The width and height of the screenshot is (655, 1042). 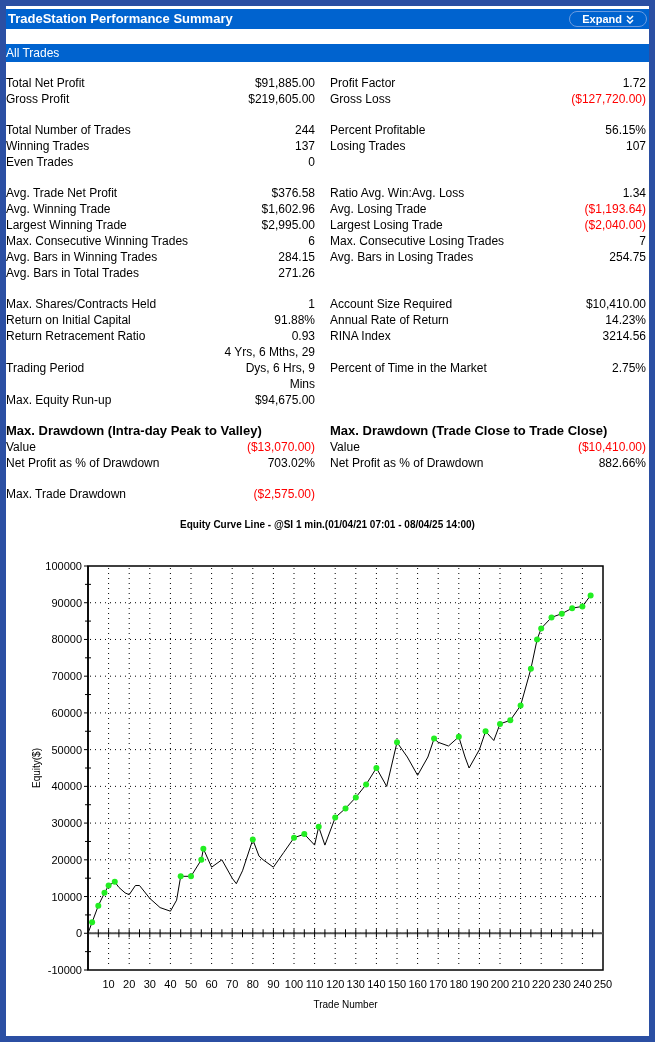 I want to click on stat-value: 254.75, so click(x=627, y=257).